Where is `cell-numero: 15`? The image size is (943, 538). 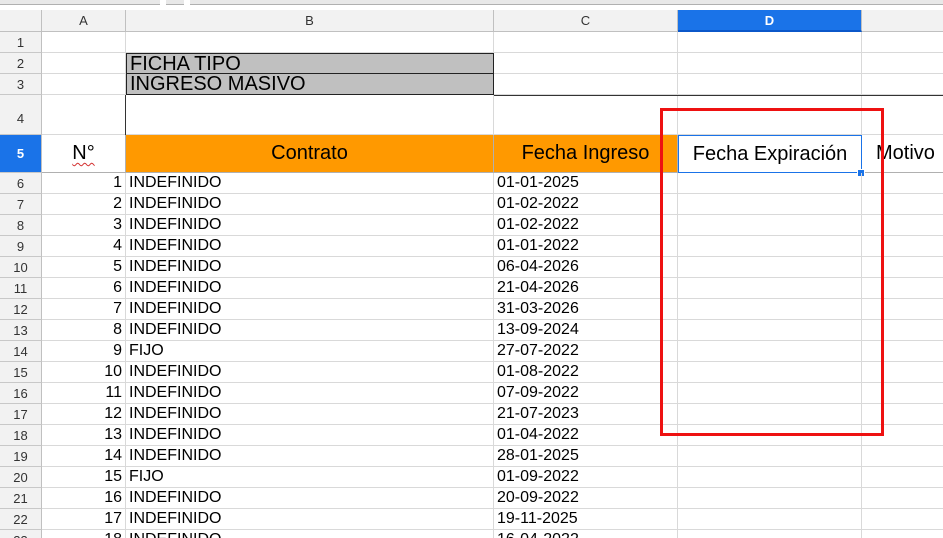
cell-numero: 15 is located at coordinates (84, 477).